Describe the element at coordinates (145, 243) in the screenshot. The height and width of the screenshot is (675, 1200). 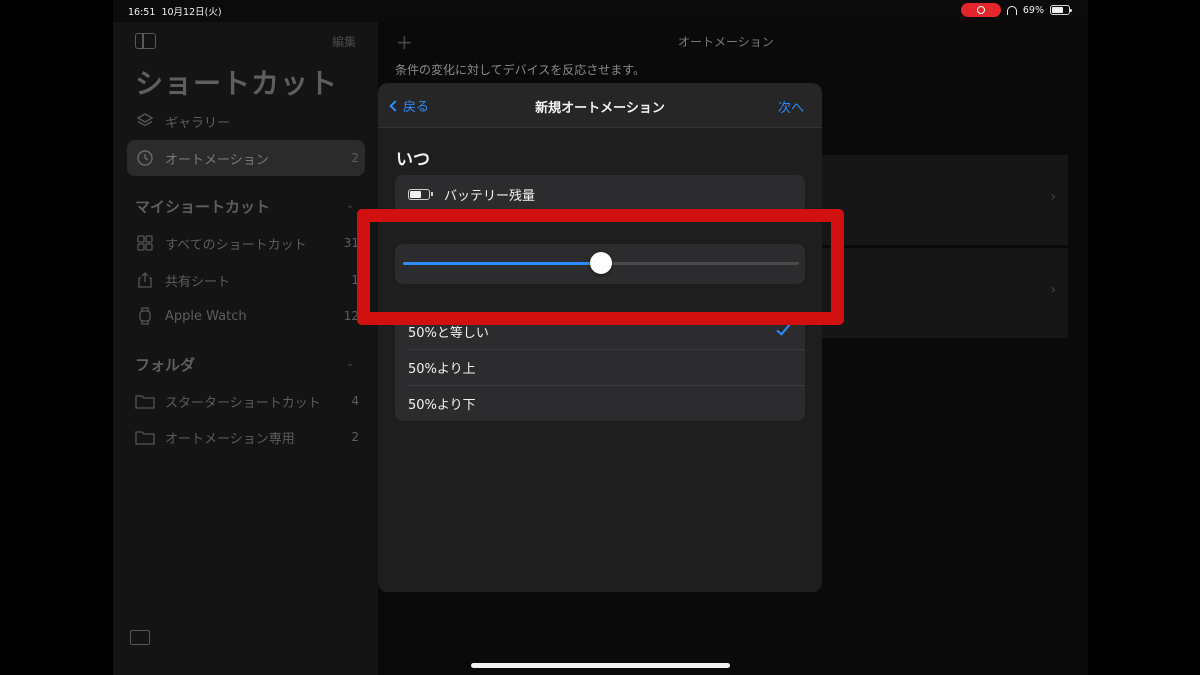
I see `grid-icon` at that location.